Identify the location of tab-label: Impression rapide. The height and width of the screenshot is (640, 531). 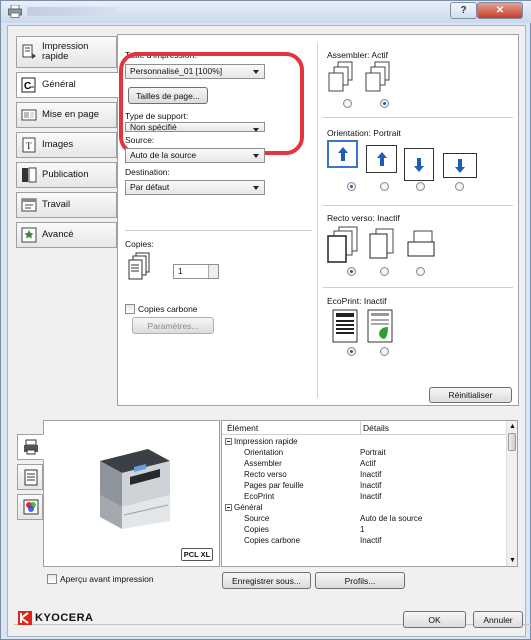
(65, 51).